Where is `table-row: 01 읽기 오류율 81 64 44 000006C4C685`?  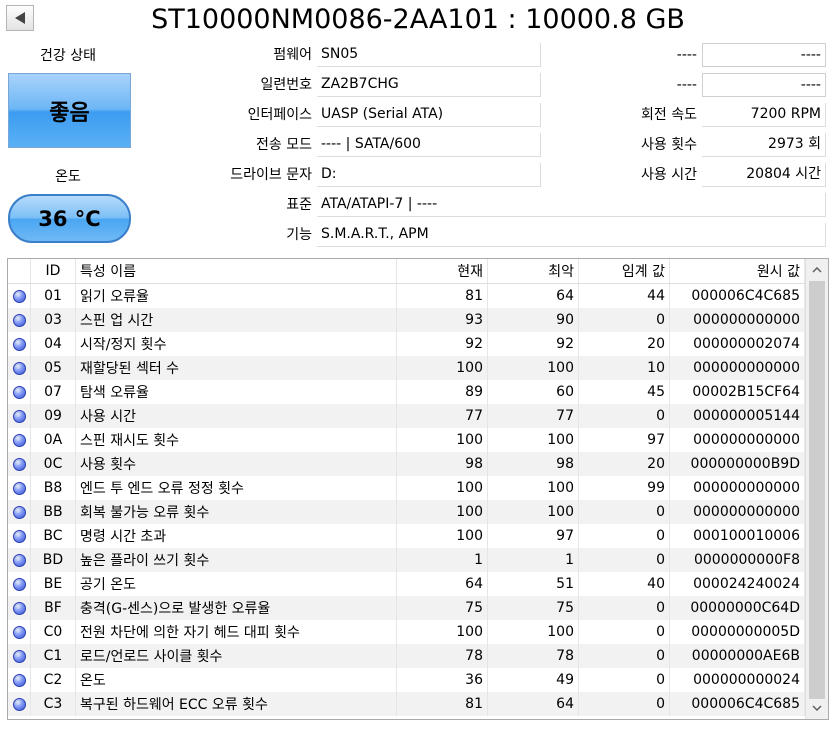 table-row: 01 읽기 오류율 81 64 44 000006C4C685 is located at coordinates (406, 295).